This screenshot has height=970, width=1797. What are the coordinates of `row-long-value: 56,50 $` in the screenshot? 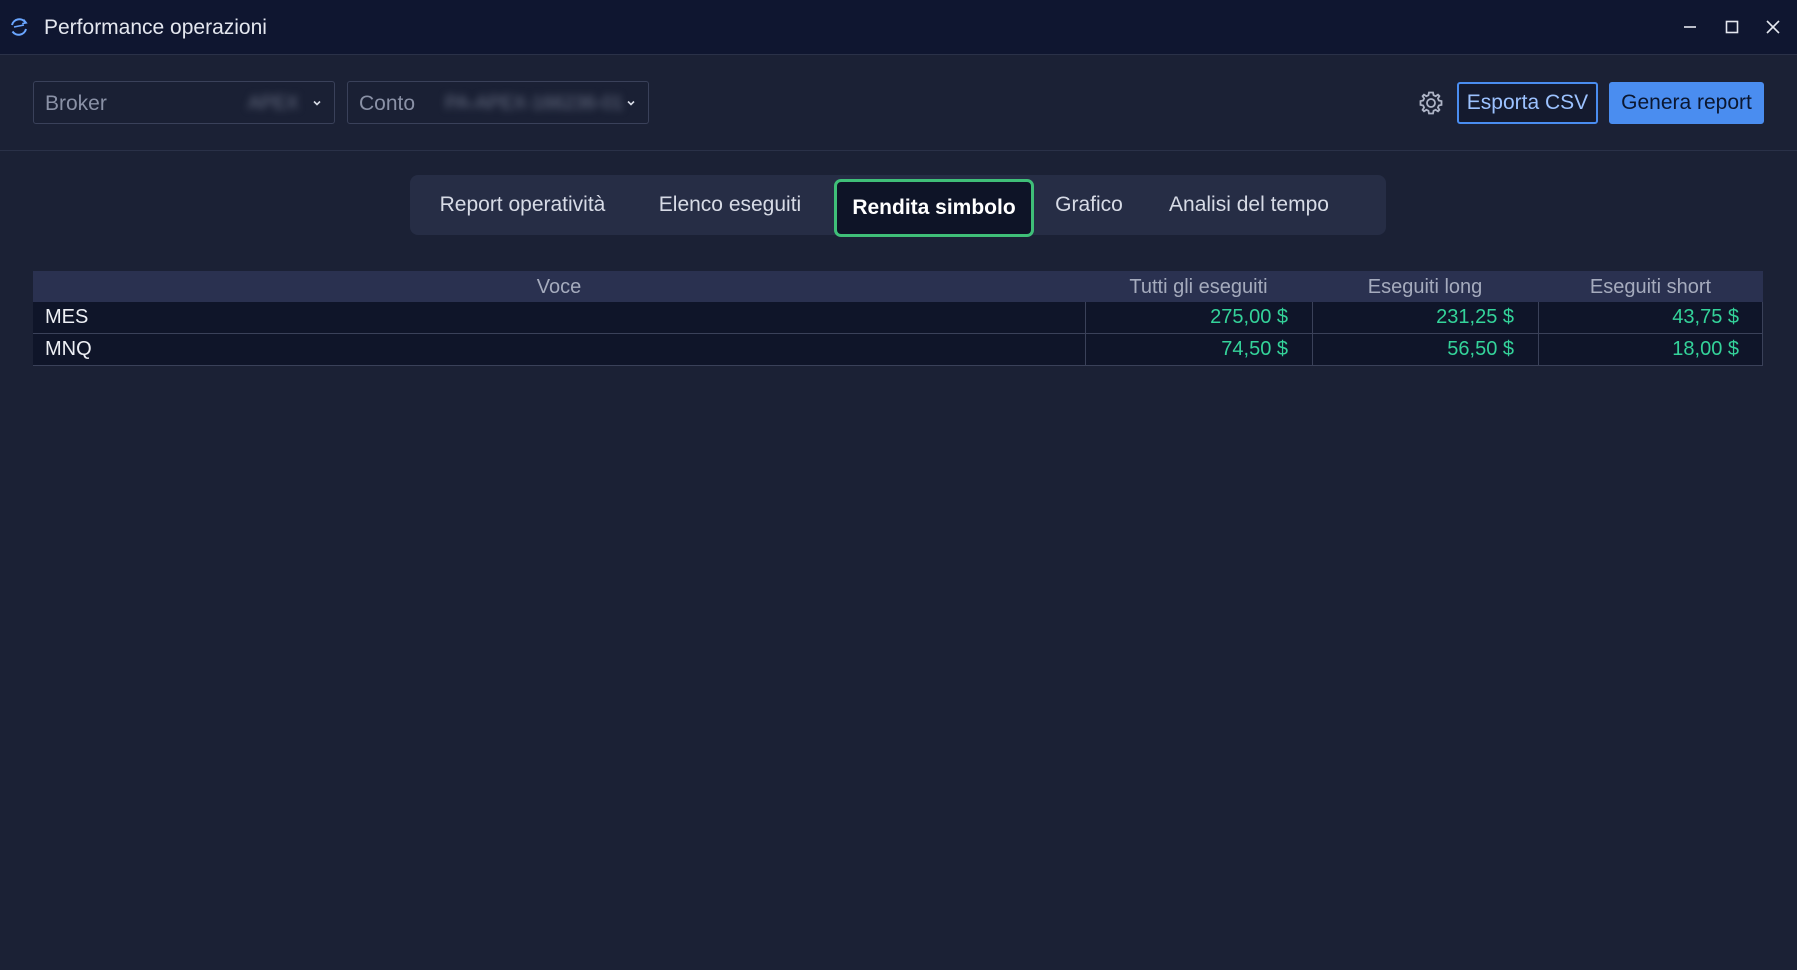 It's located at (1425, 350).